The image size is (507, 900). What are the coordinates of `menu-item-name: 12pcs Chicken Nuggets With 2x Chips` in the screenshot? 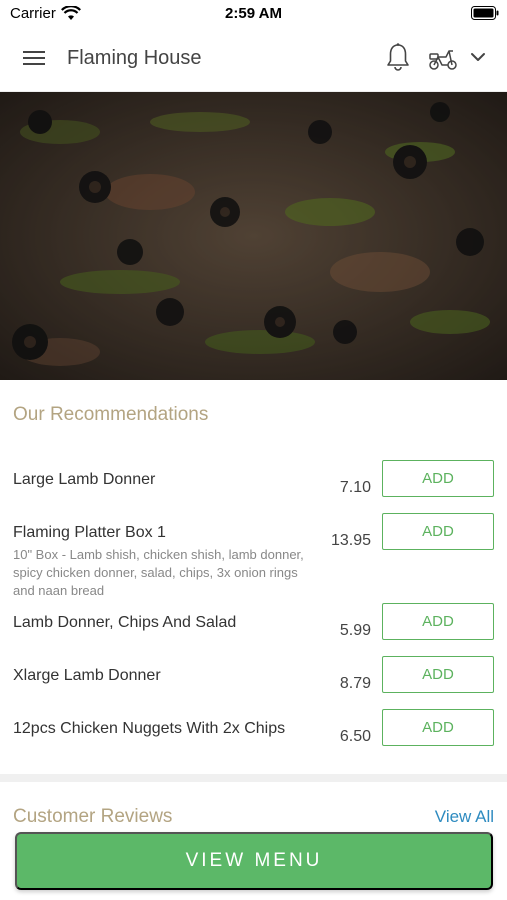 It's located at (149, 728).